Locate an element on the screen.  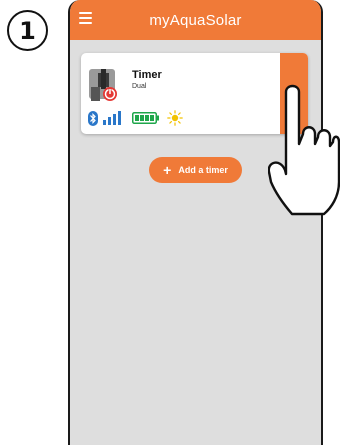
battery-icon is located at coordinates (145, 118).